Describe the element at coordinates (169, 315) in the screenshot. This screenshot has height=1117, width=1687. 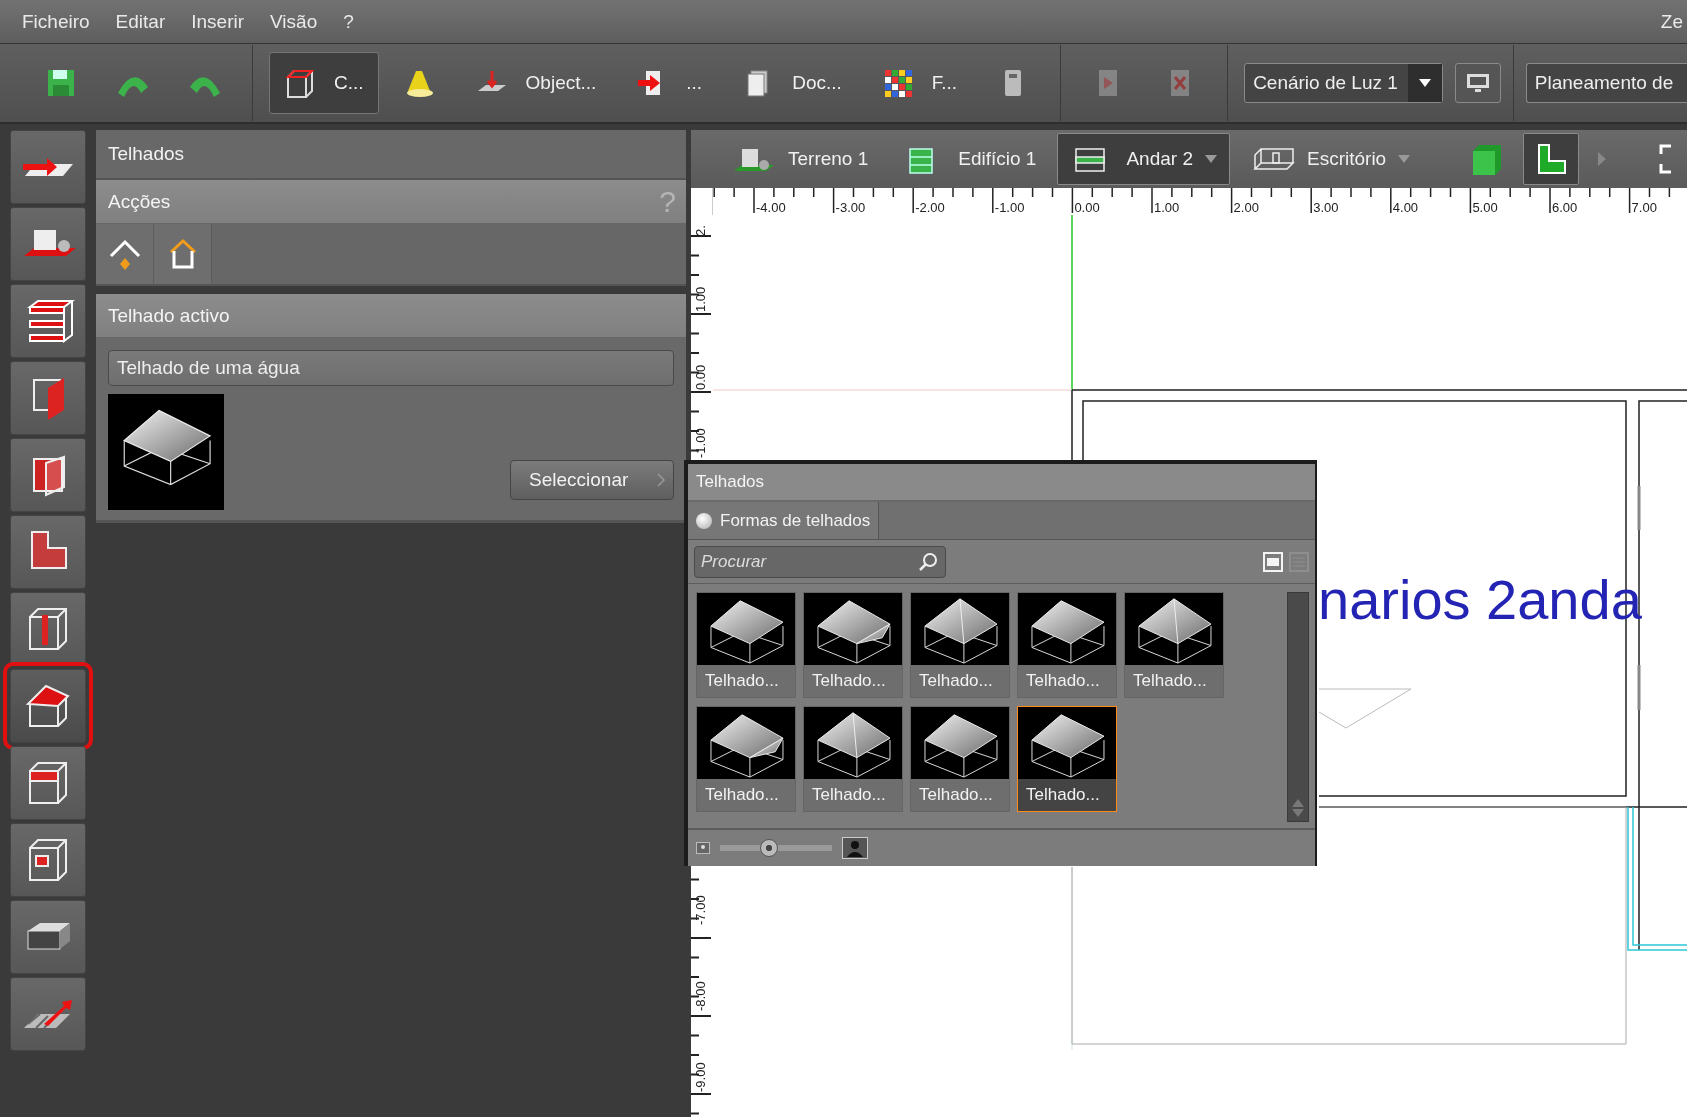
I see `section-title: Telhado activo` at that location.